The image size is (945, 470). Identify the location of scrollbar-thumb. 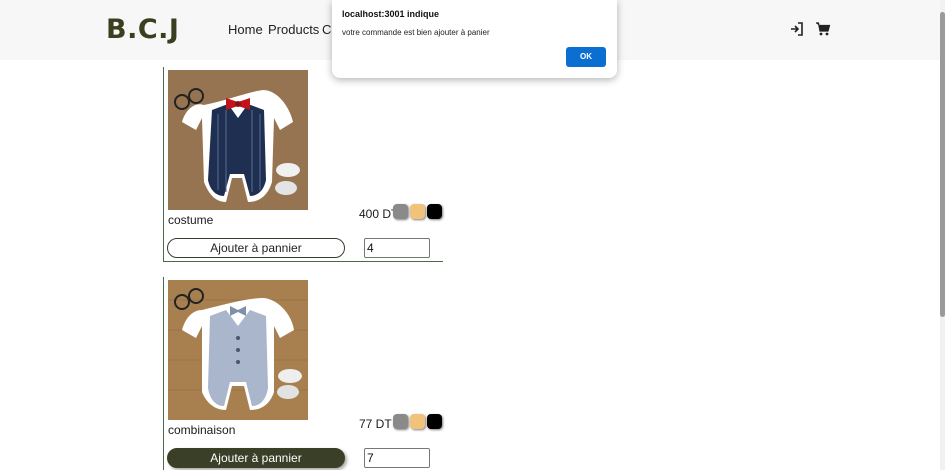
(942, 164).